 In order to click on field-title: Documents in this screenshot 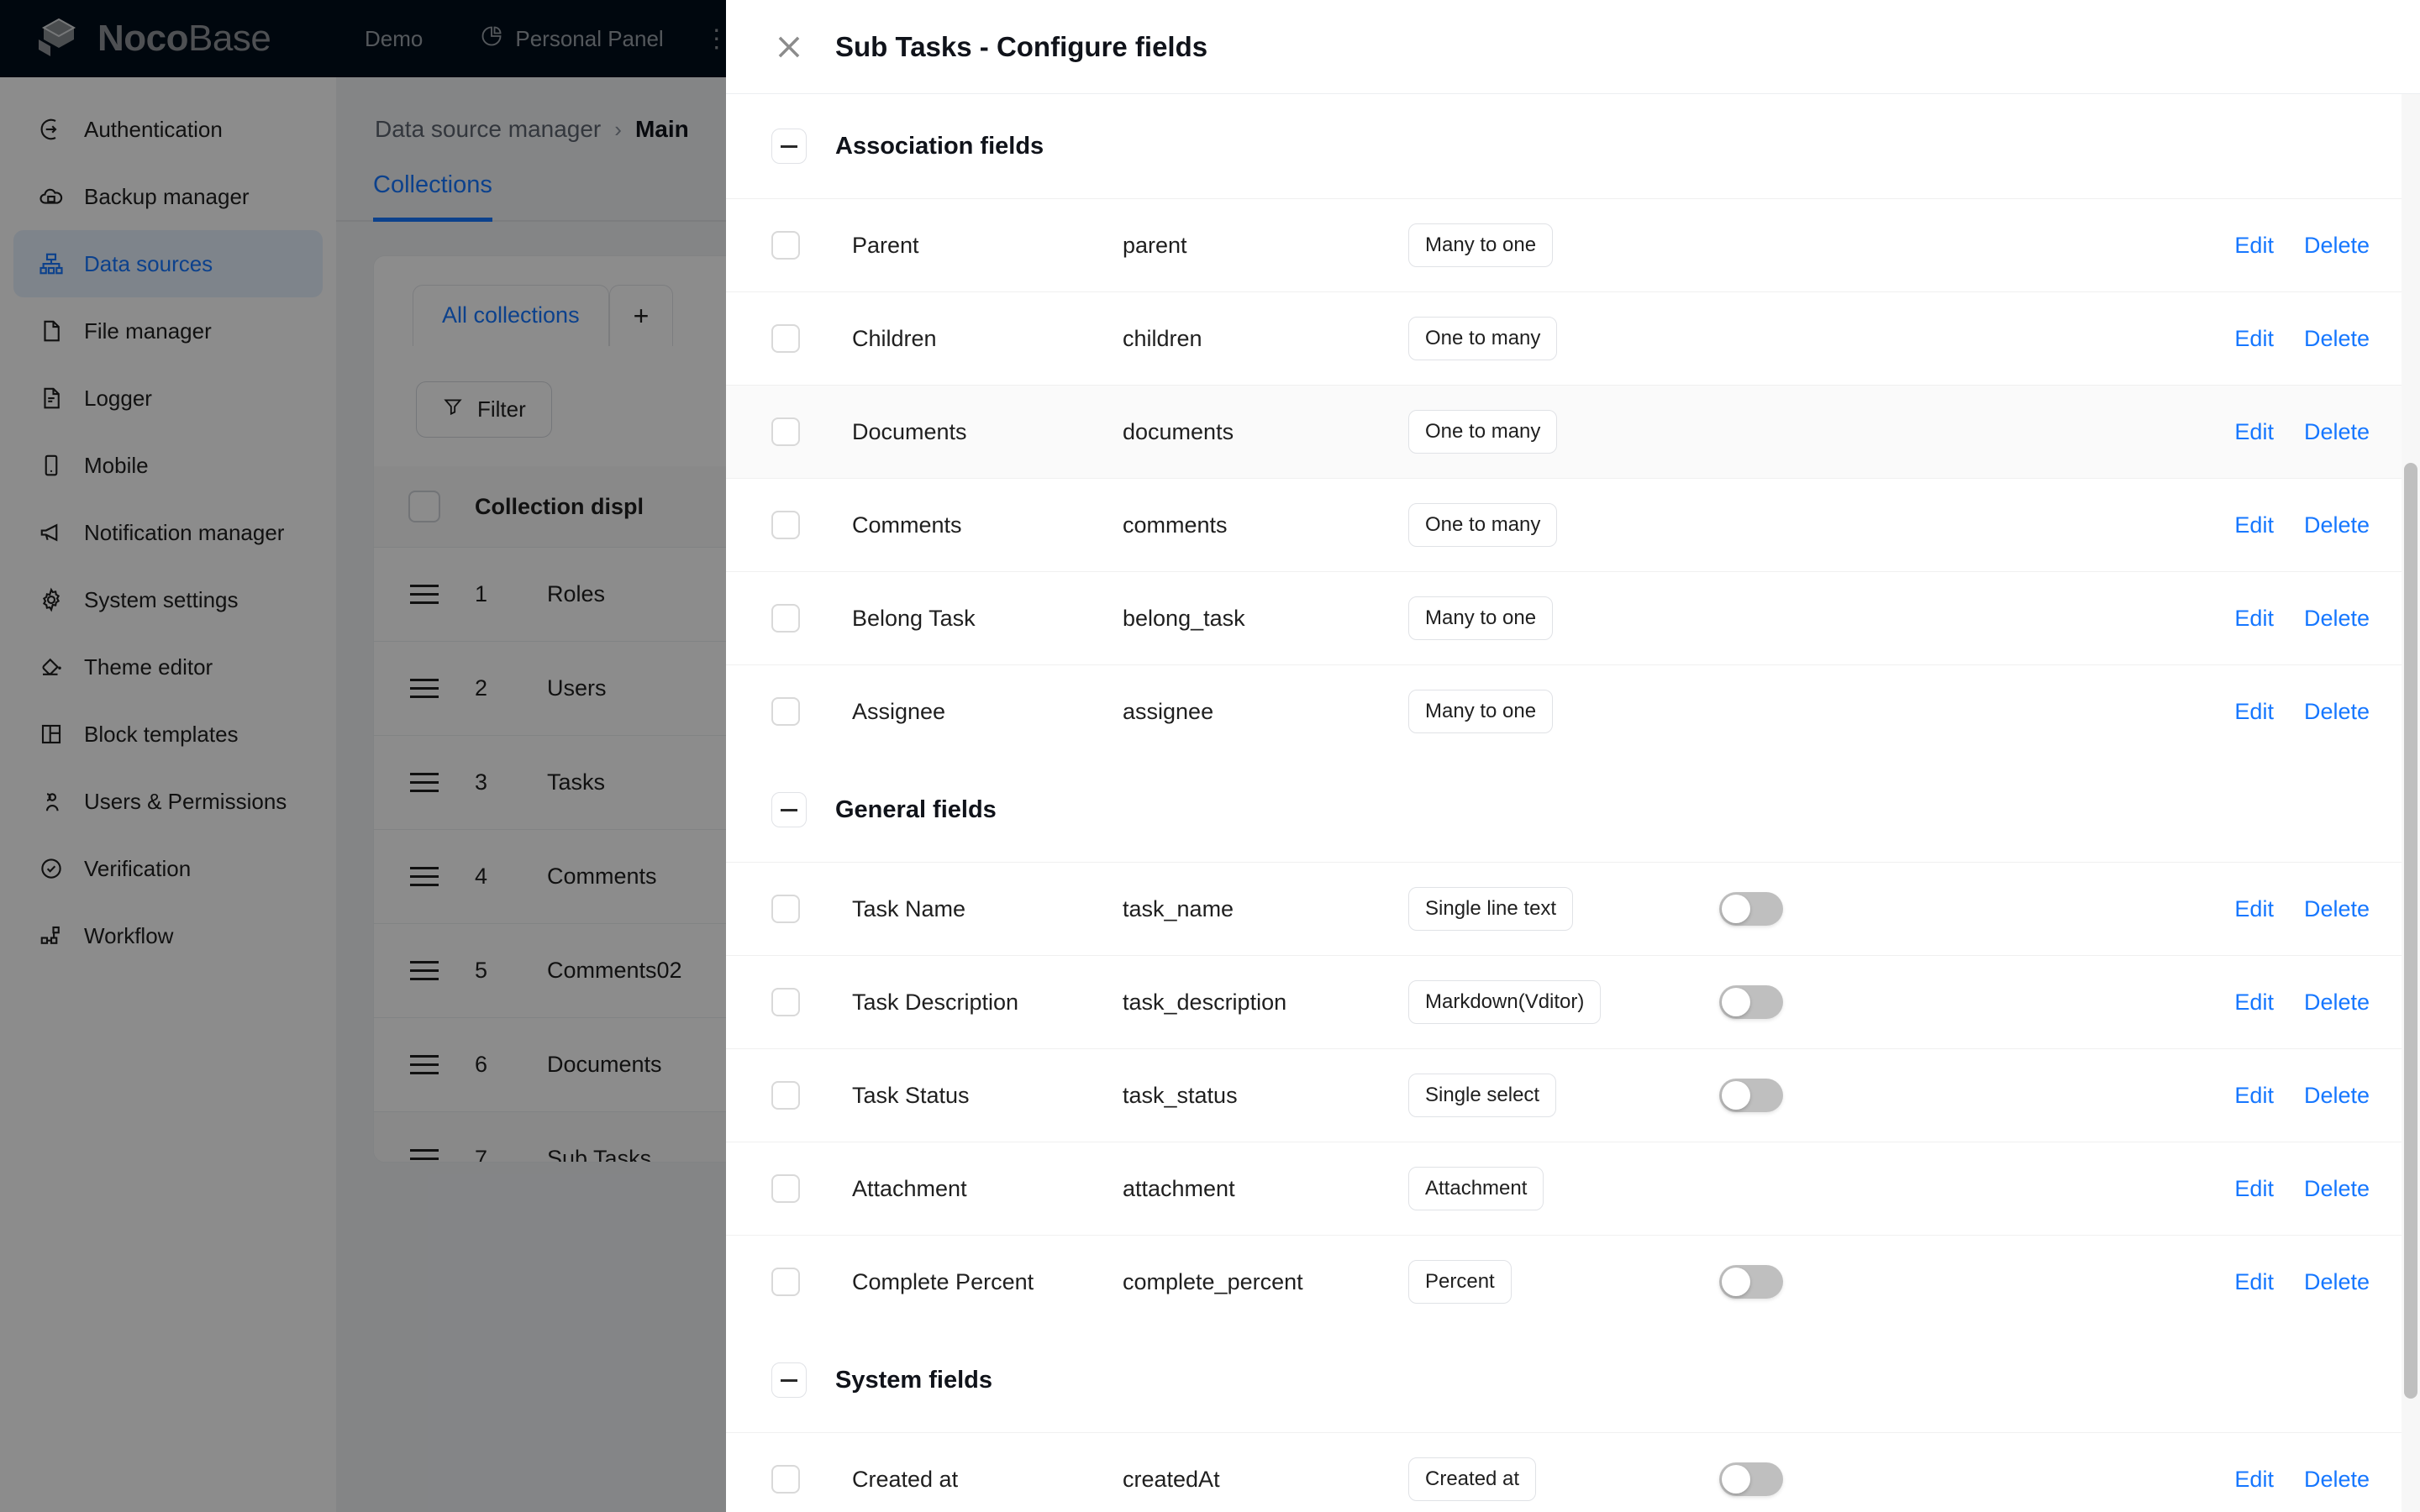, I will do `click(909, 431)`.